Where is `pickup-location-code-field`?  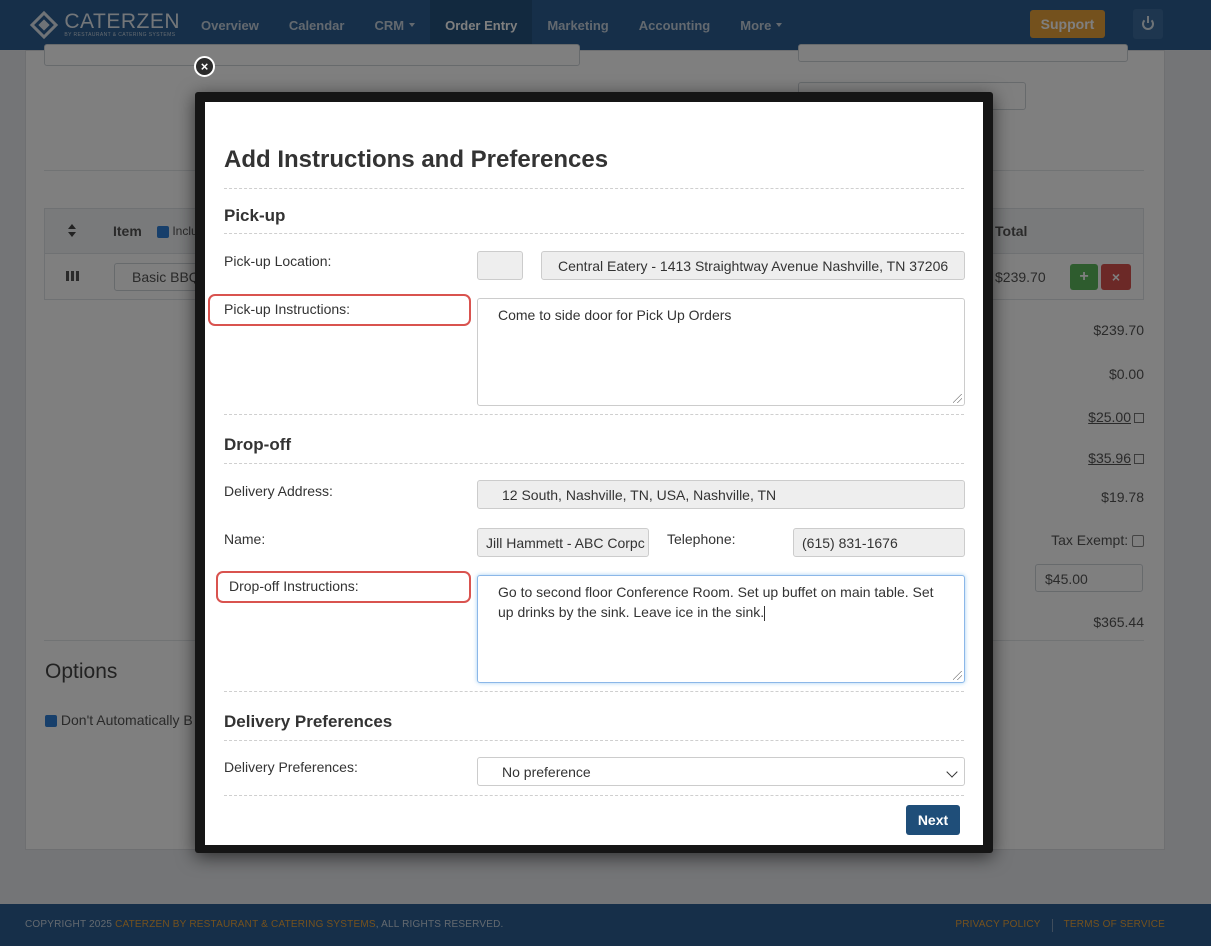 pickup-location-code-field is located at coordinates (500, 265).